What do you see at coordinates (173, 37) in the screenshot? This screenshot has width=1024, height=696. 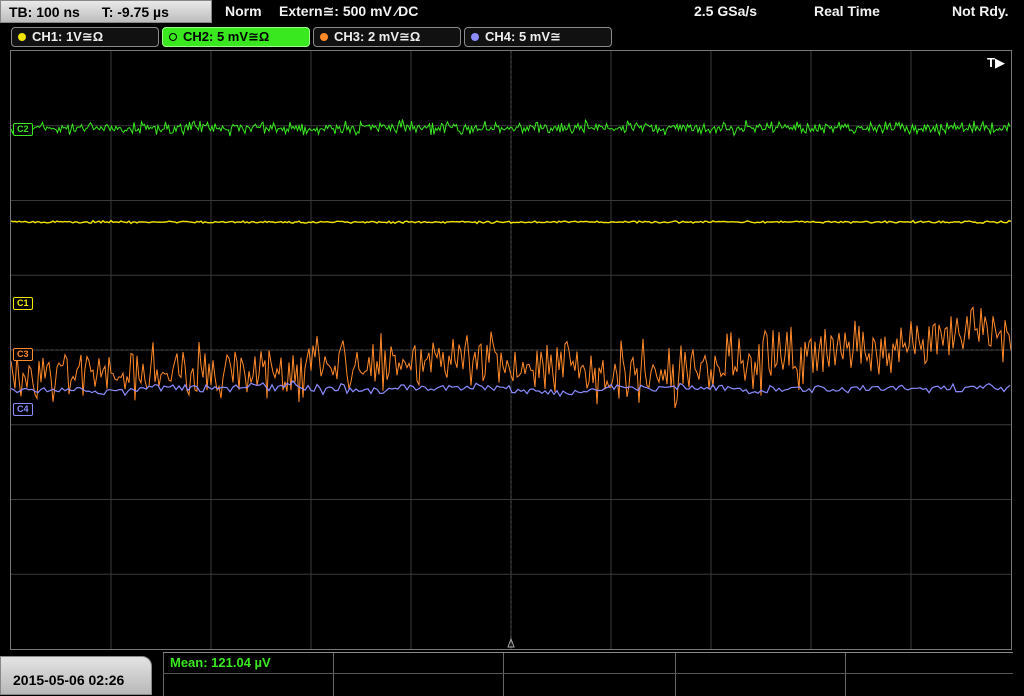 I see `channel-2-color-dot` at bounding box center [173, 37].